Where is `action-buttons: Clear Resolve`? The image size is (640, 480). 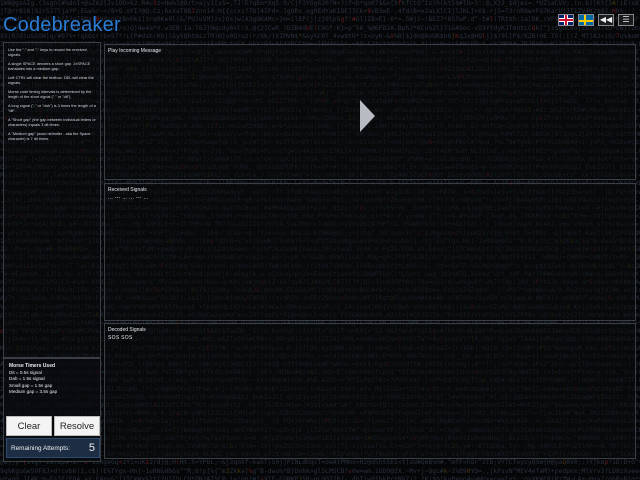
action-buttons: Clear Resolve is located at coordinates (53, 426).